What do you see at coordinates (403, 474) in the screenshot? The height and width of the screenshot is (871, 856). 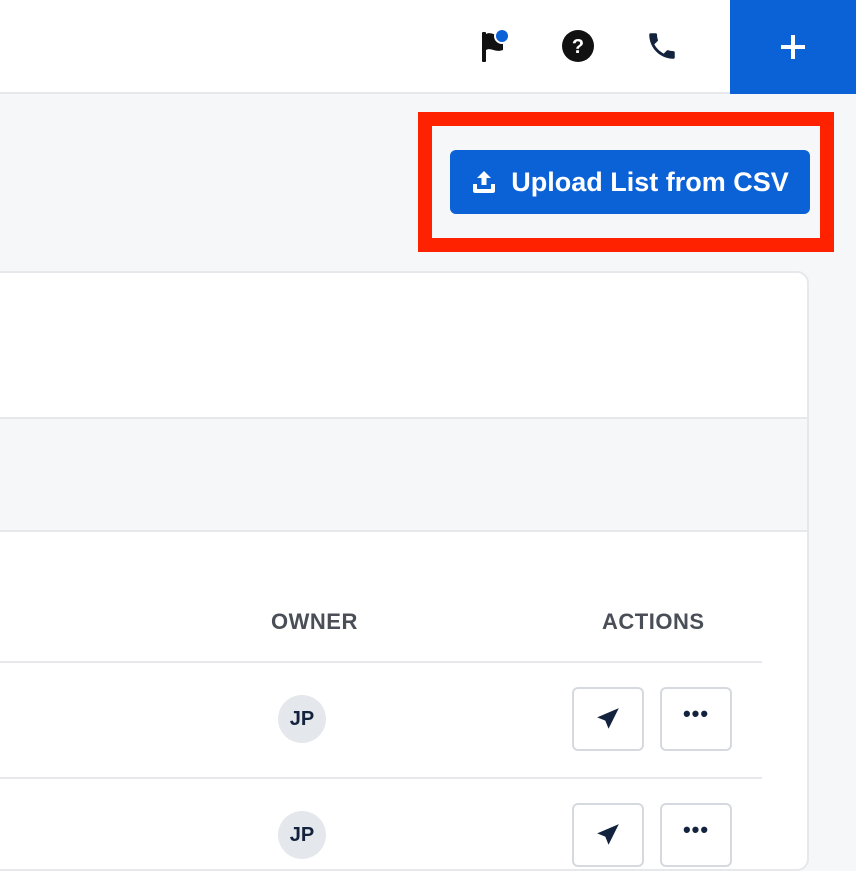 I see `filter-band` at bounding box center [403, 474].